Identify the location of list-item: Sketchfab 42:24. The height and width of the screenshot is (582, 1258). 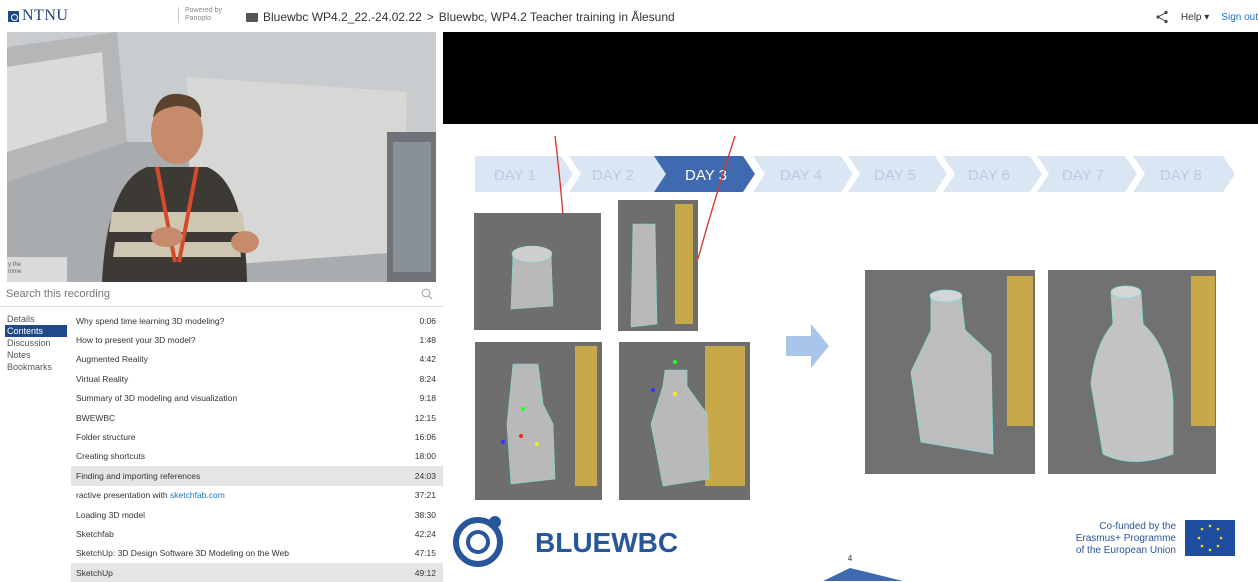
(257, 533).